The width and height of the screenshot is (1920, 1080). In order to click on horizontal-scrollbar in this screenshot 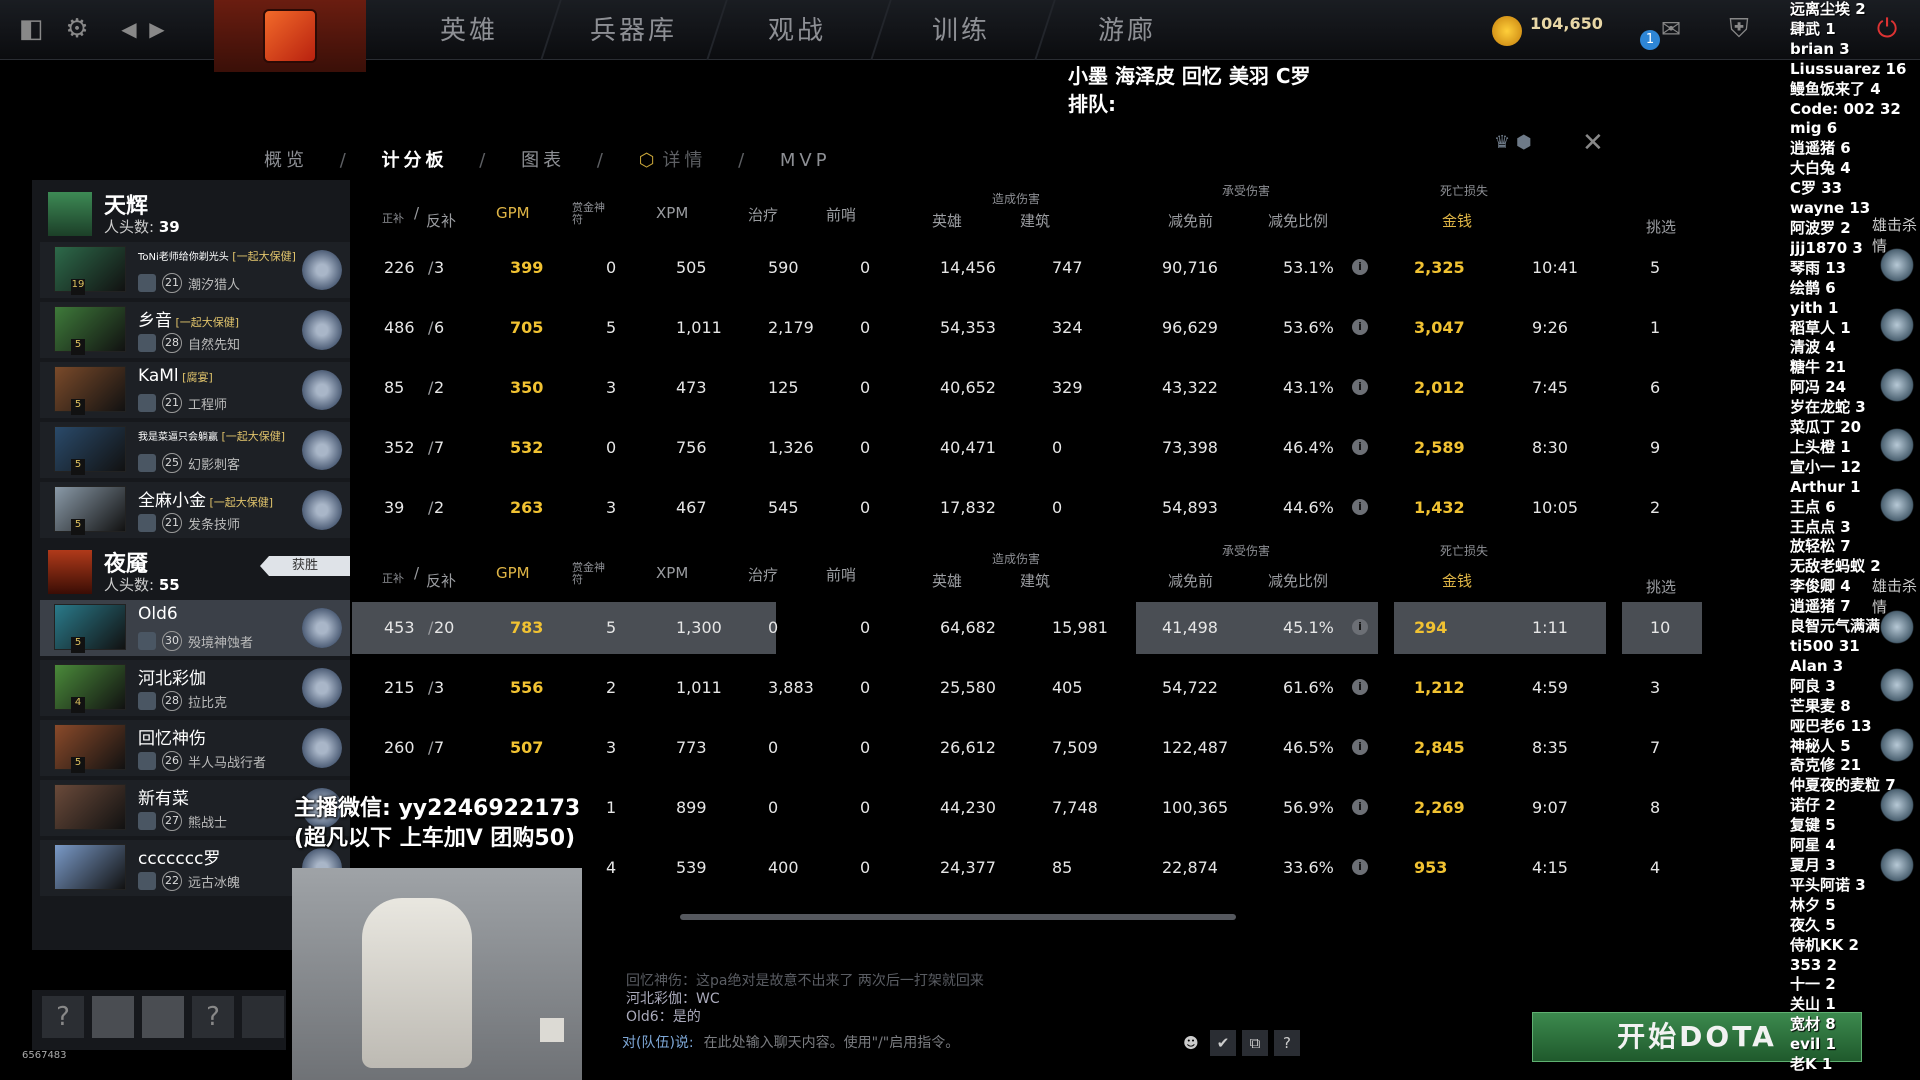, I will do `click(958, 917)`.